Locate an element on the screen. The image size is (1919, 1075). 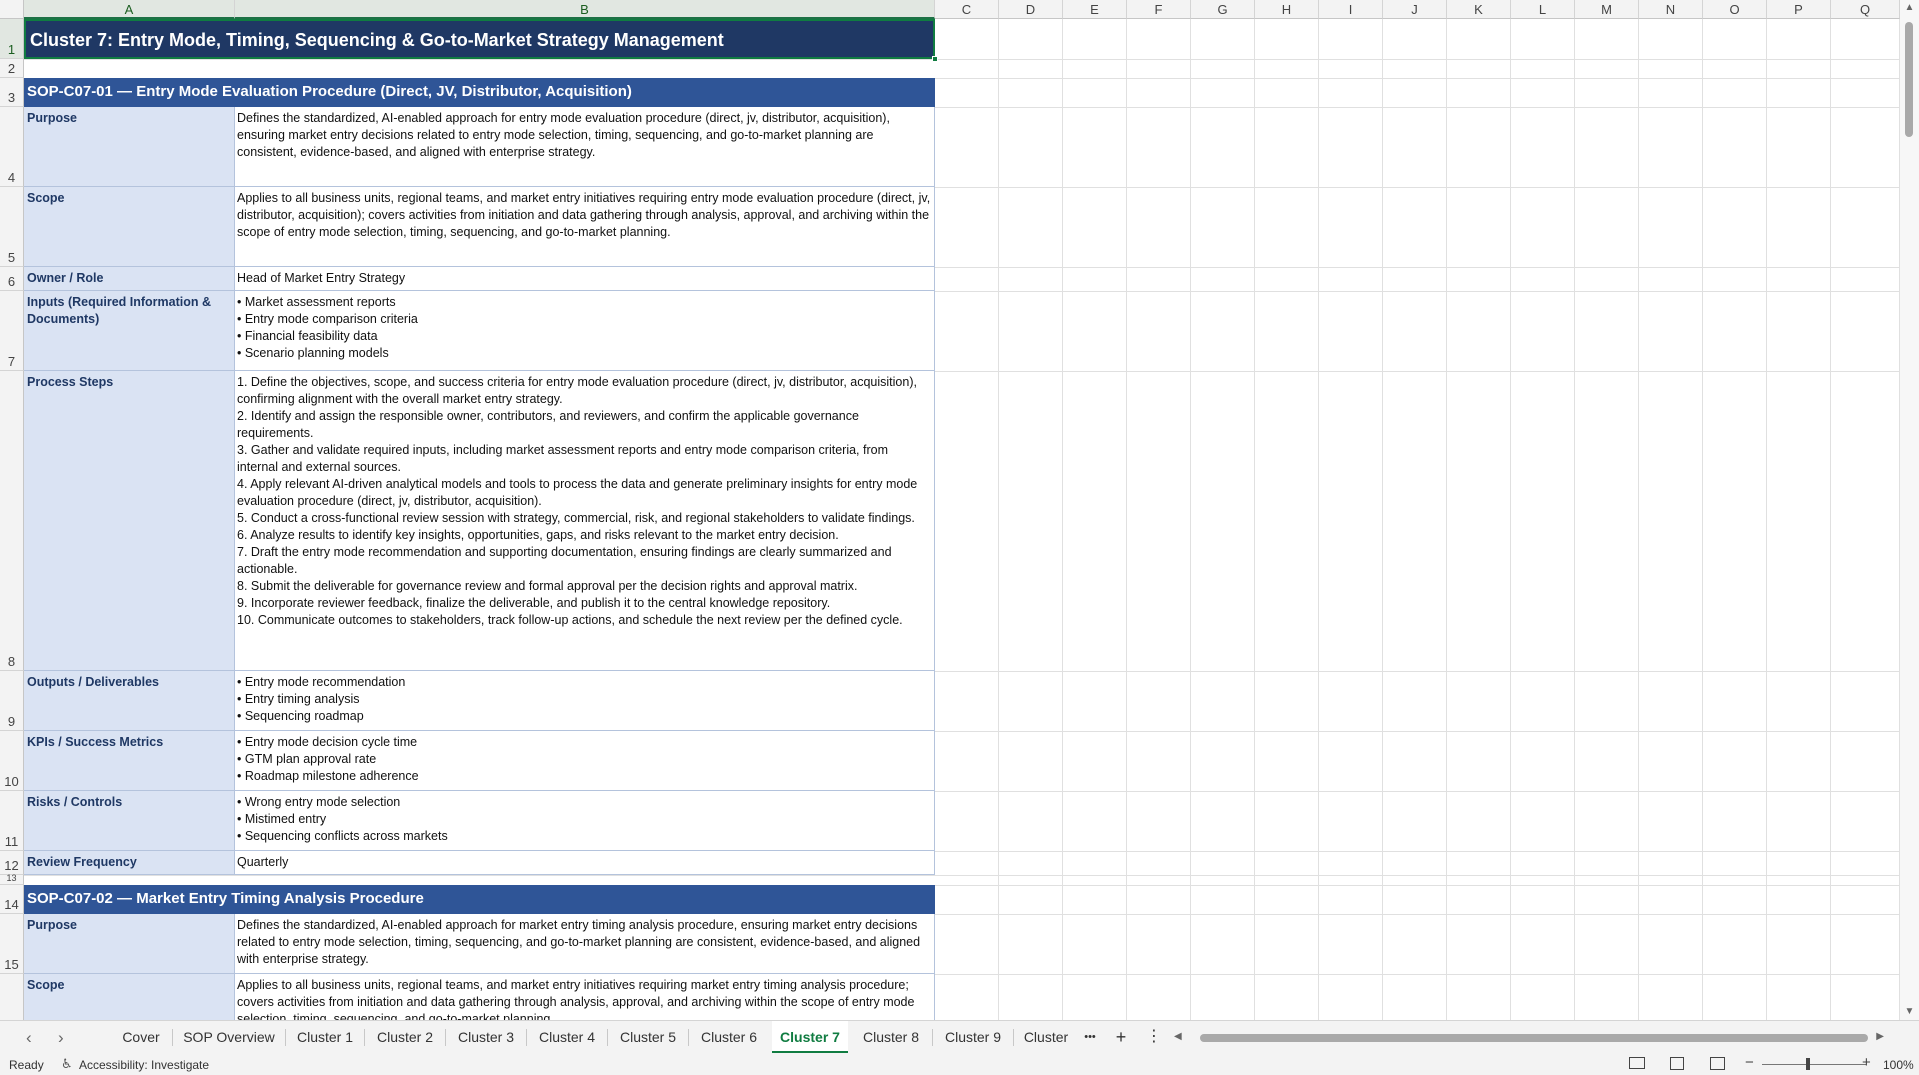
sop1-purpose-label: Purpose is located at coordinates (129, 147).